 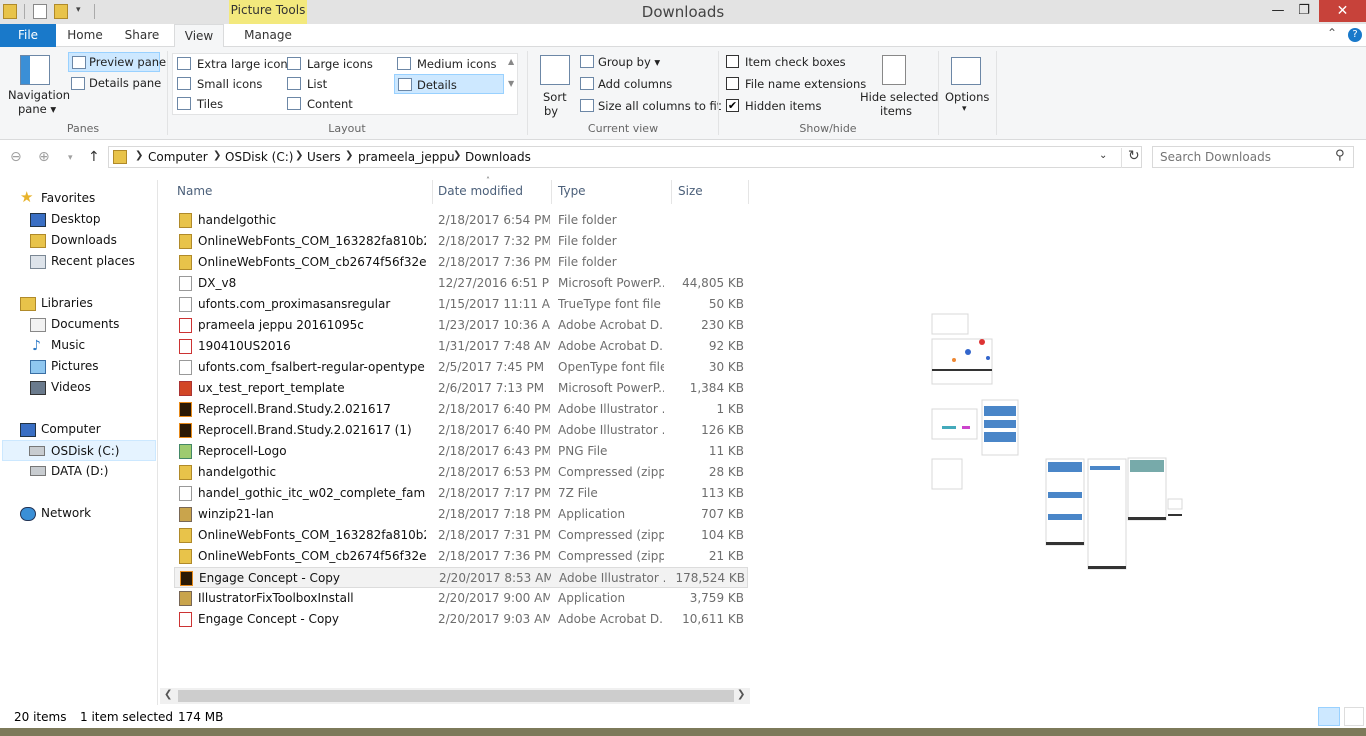 I want to click on nav-downloads: Downloads, so click(x=90, y=240).